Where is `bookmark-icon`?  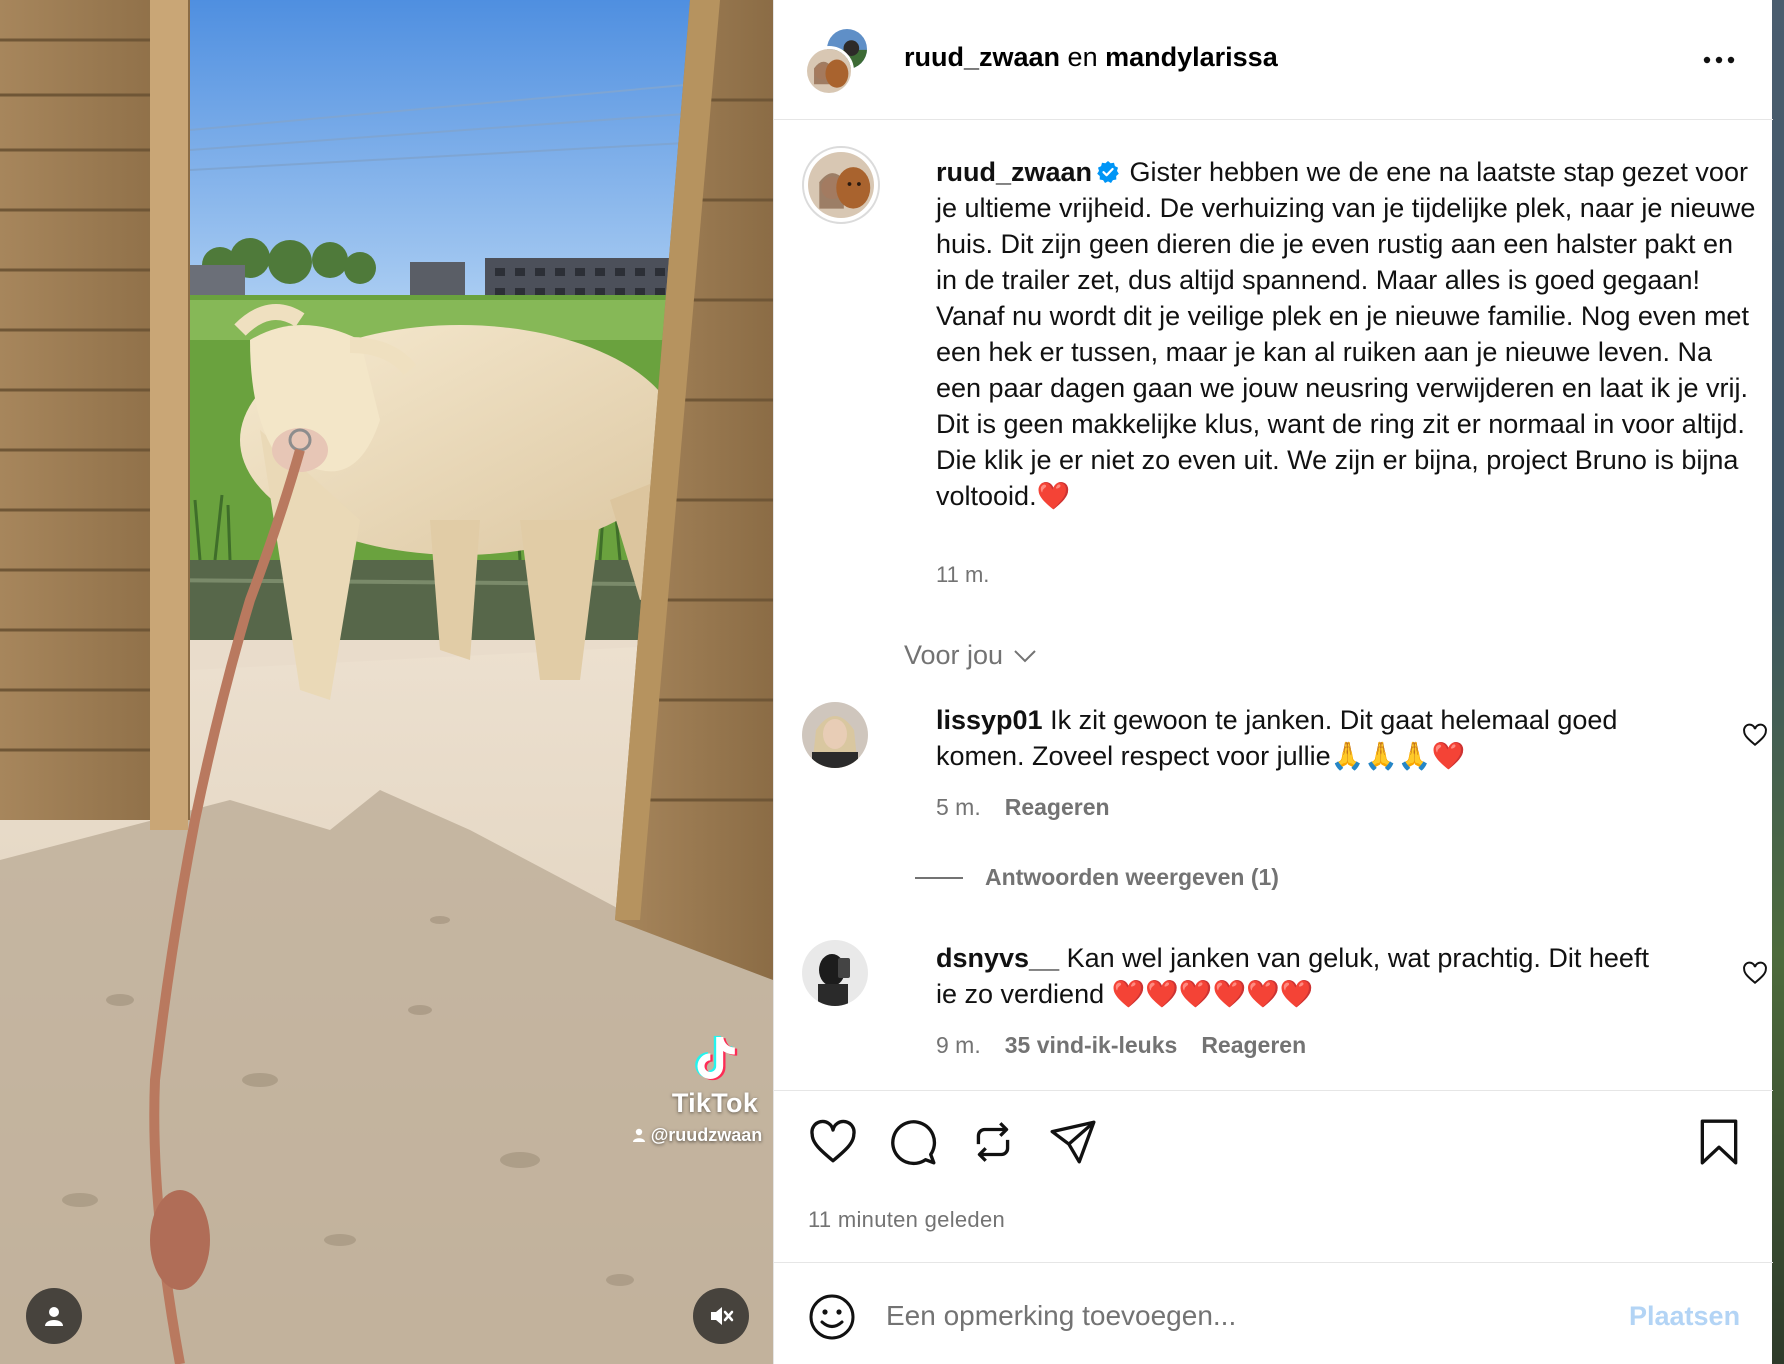
bookmark-icon is located at coordinates (1719, 1142).